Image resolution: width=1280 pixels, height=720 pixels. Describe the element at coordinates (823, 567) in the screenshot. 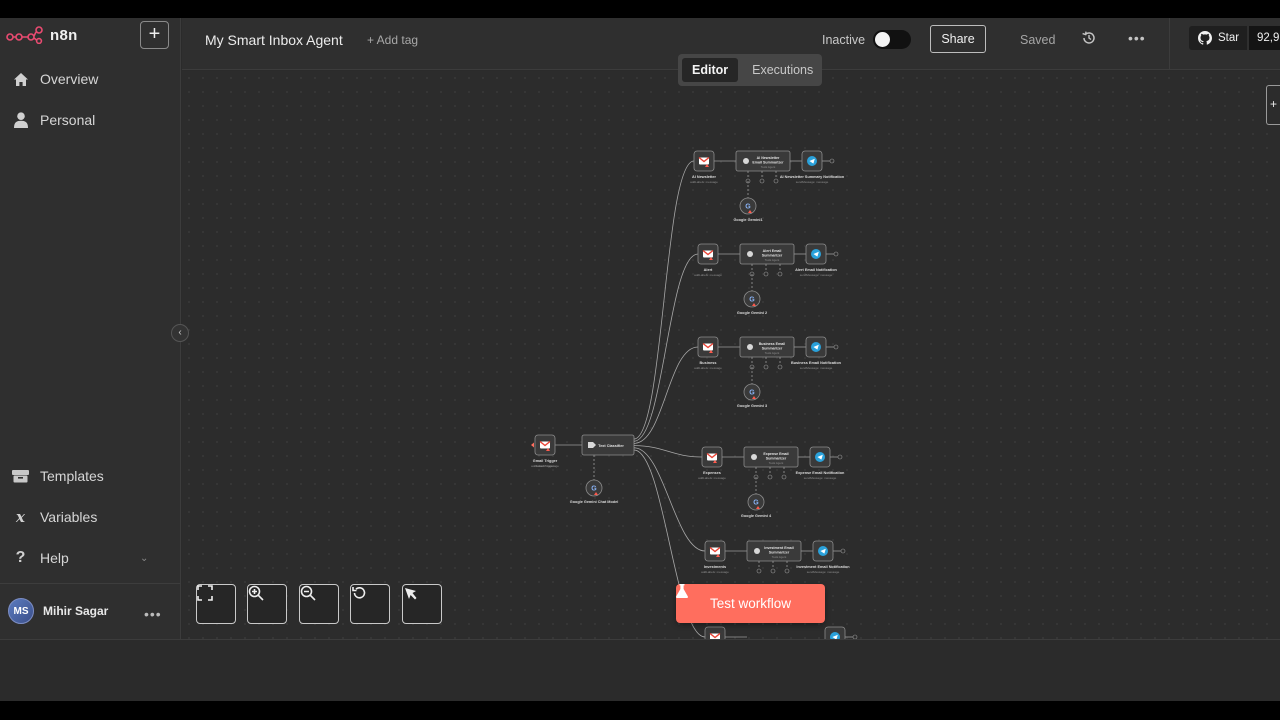

I see `node-label: Investment Email Notification` at that location.